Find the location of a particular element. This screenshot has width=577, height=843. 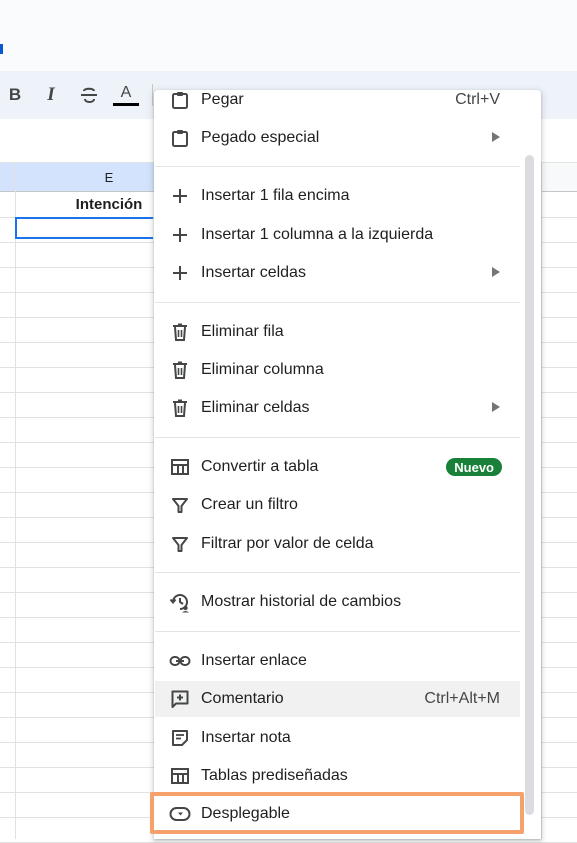

selected-cell-e2 is located at coordinates (84, 228).